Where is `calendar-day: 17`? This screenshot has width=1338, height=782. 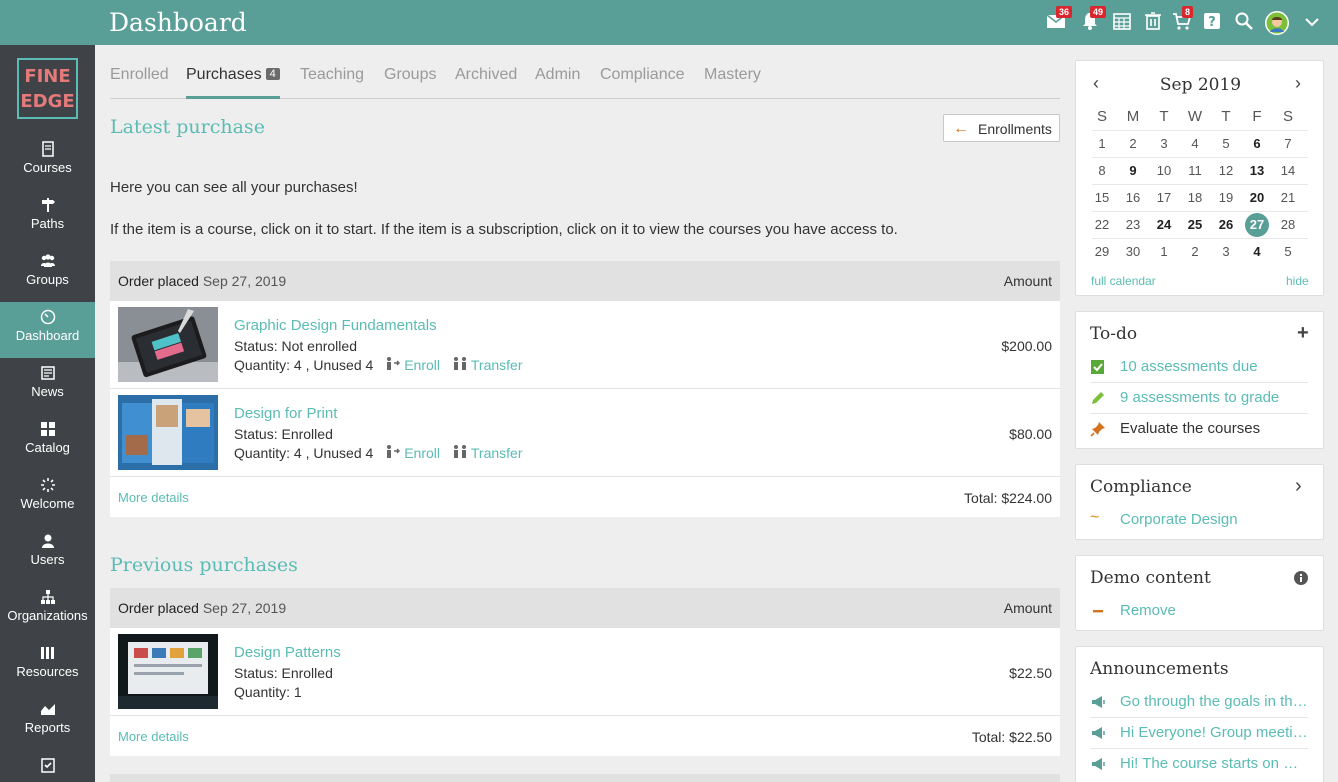
calendar-day: 17 is located at coordinates (1164, 198).